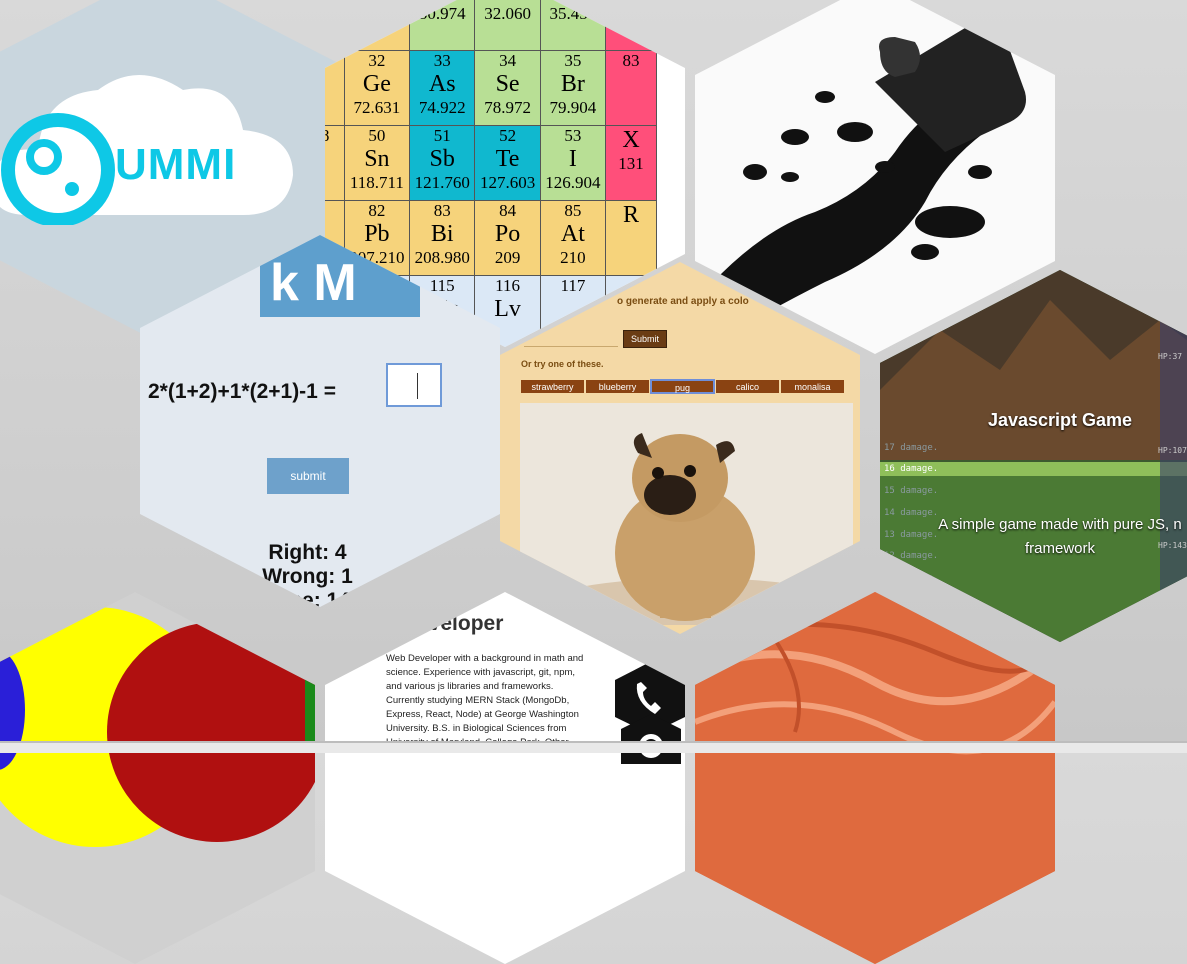  What do you see at coordinates (573, 25) in the screenshot?
I see `element-cell: Cl35.450` at bounding box center [573, 25].